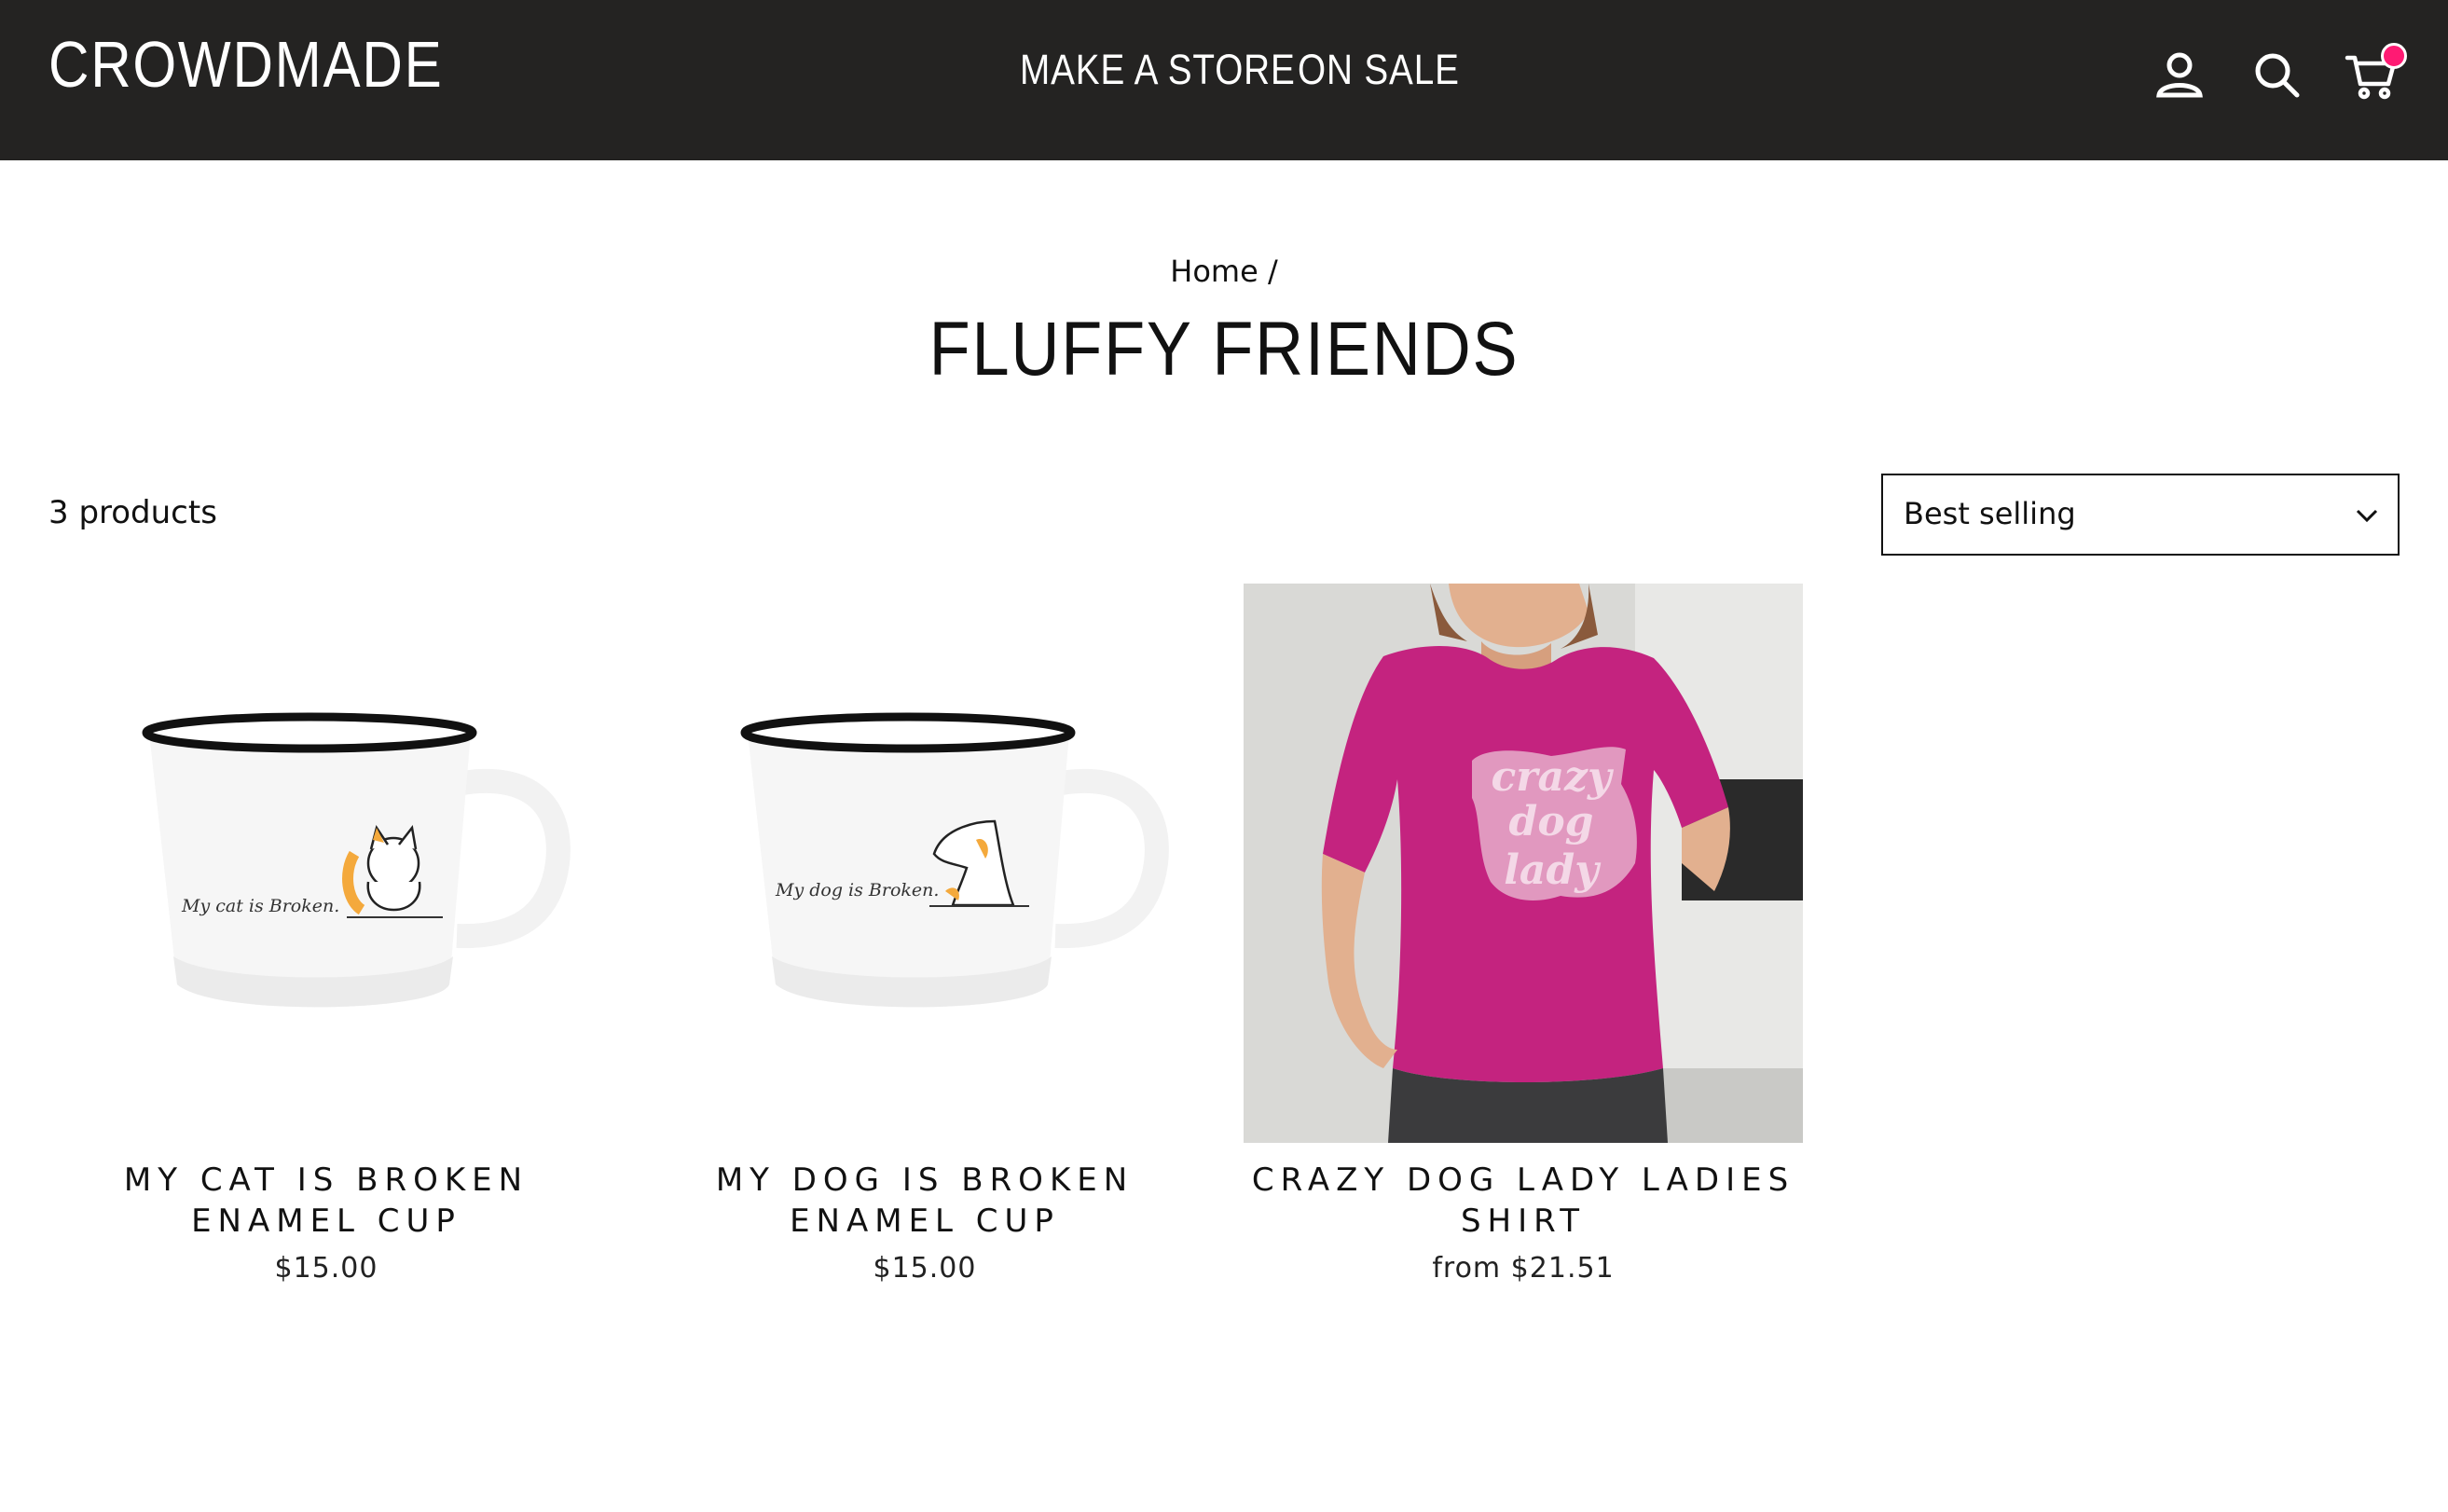  What do you see at coordinates (2367, 516) in the screenshot?
I see `chevron-down-icon` at bounding box center [2367, 516].